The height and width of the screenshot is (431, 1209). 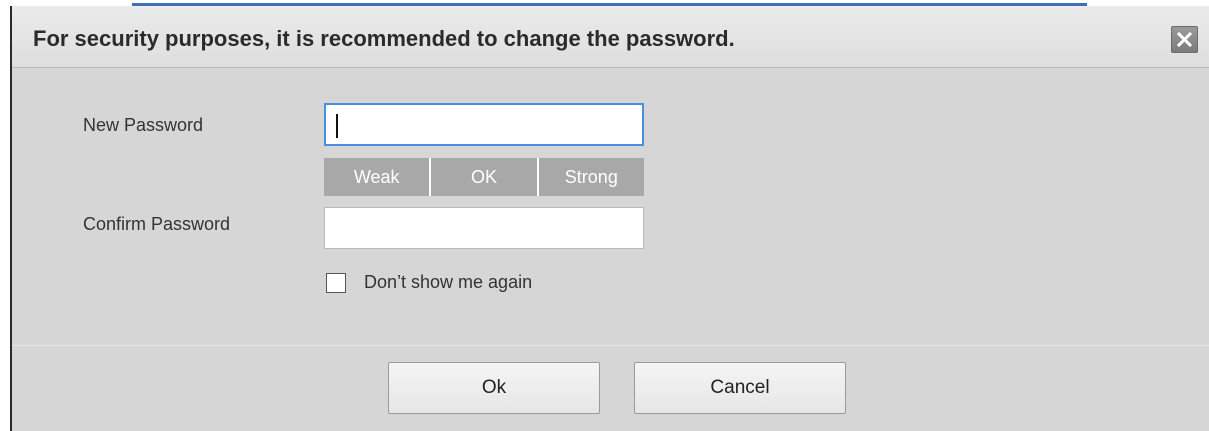 What do you see at coordinates (143, 125) in the screenshot?
I see `new-password-label: New Password` at bounding box center [143, 125].